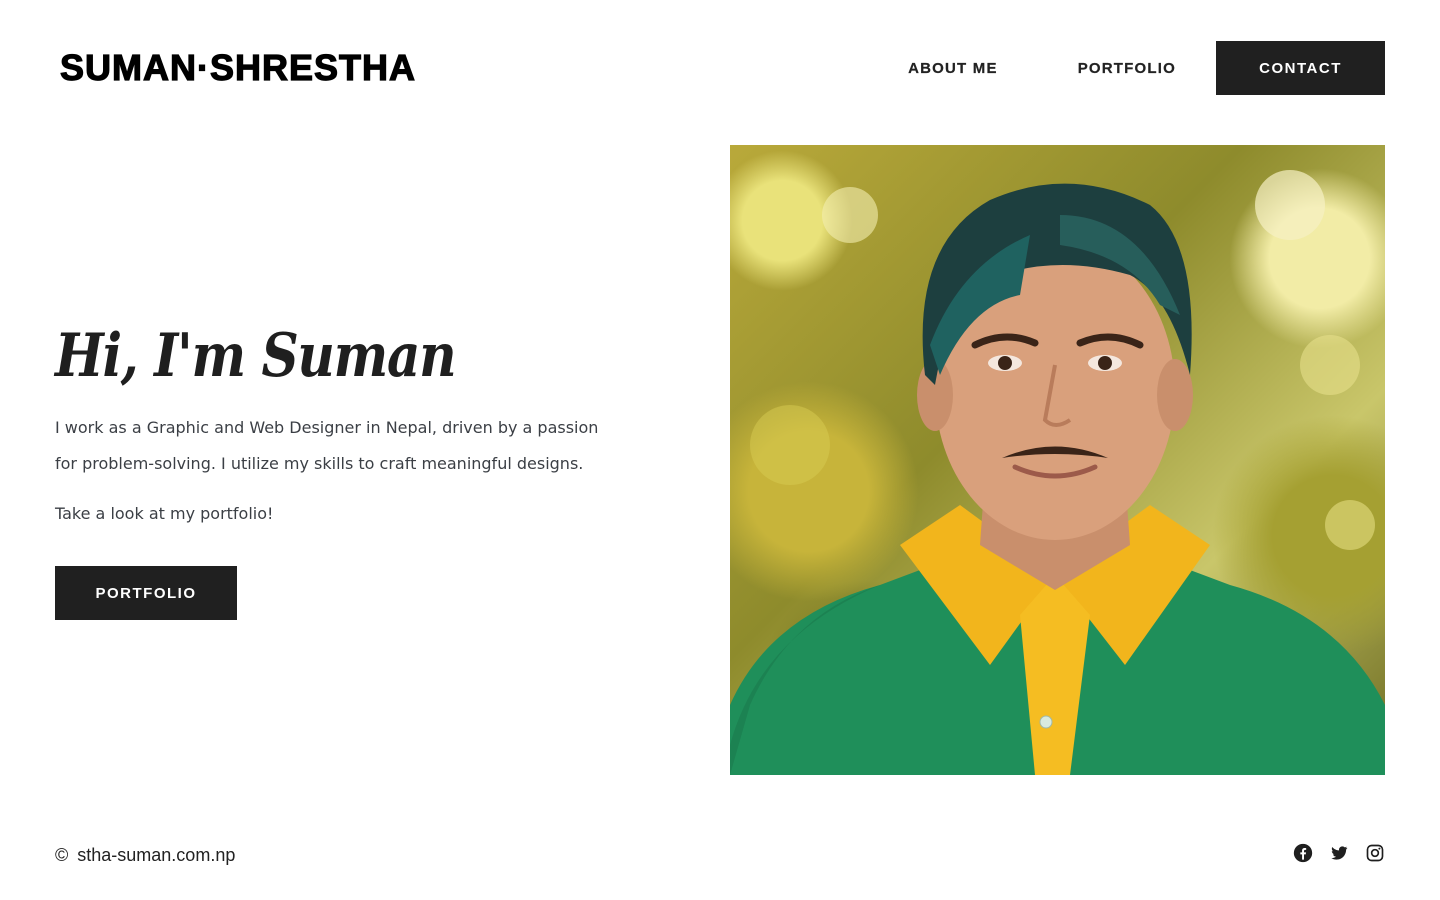 The width and height of the screenshot is (1440, 900). What do you see at coordinates (1127, 67) in the screenshot?
I see `nav-portfolio-link: PORTFOLIO` at bounding box center [1127, 67].